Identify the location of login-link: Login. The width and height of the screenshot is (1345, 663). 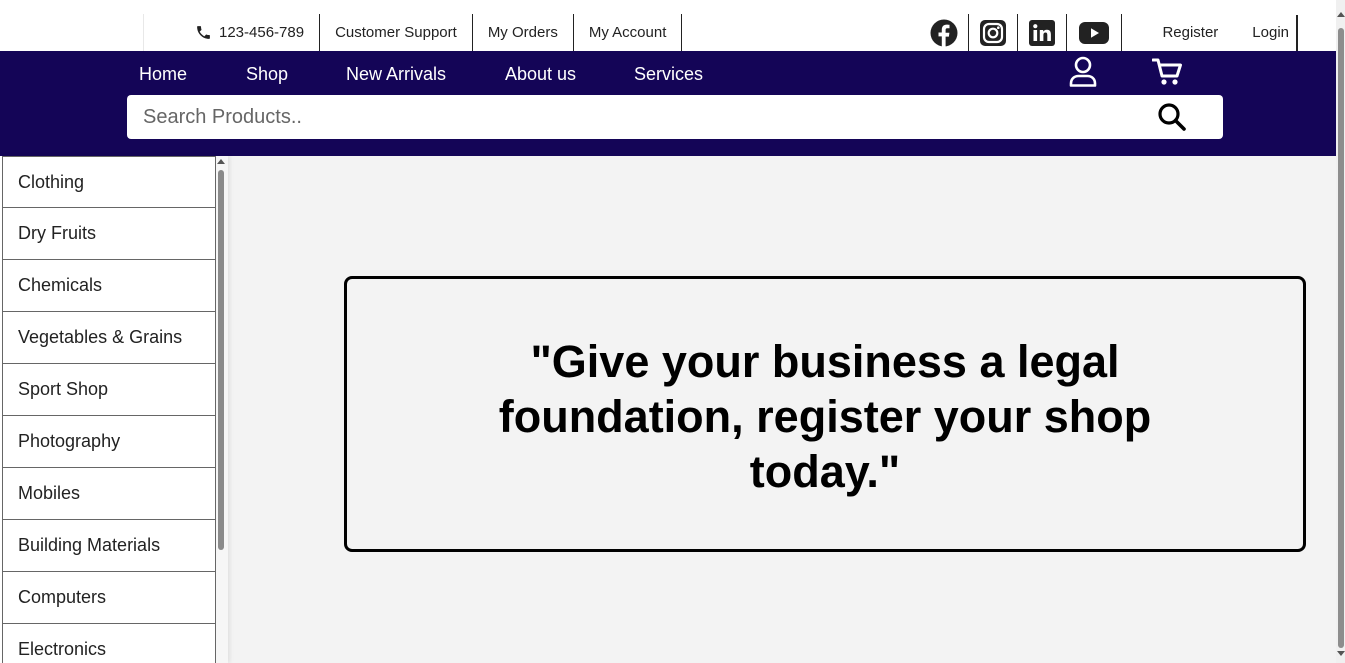
(1270, 32).